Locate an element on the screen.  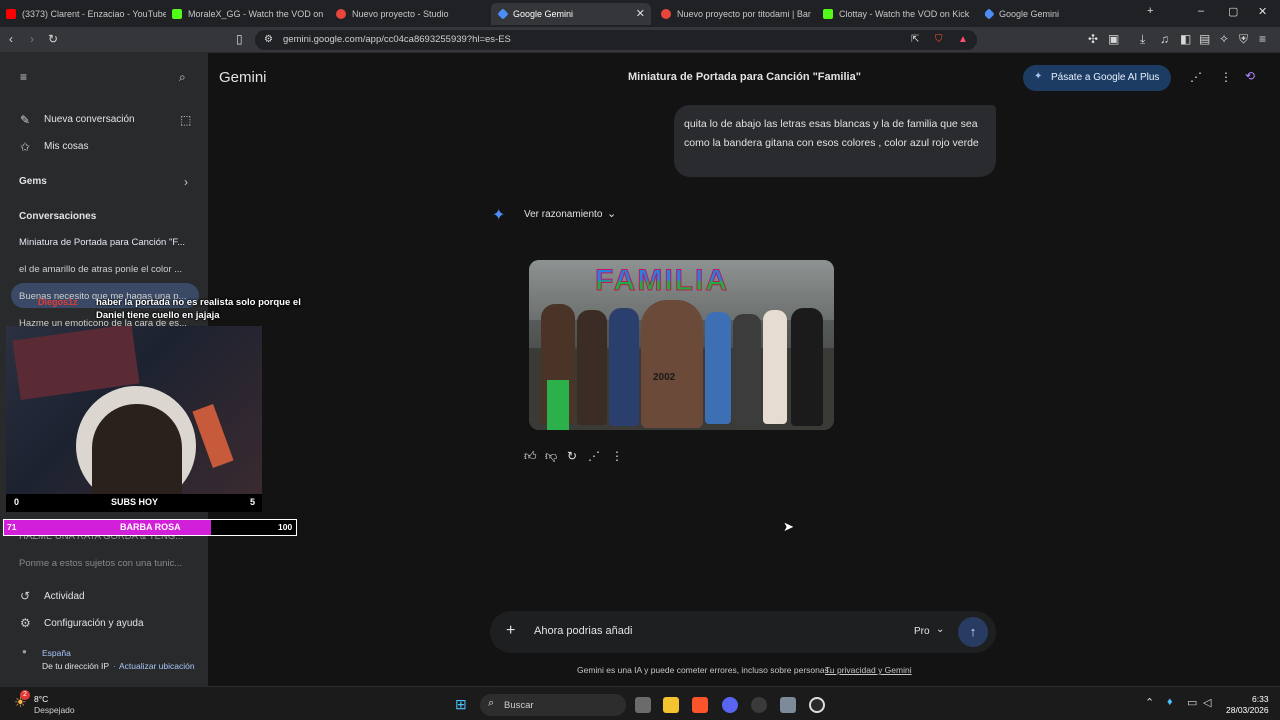
volume-icon: ◁ is located at coordinates (1207, 702).